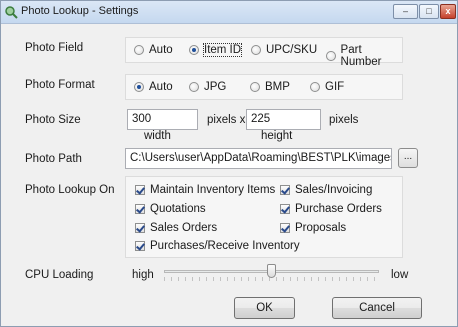 This screenshot has width=458, height=327. What do you see at coordinates (277, 136) in the screenshot?
I see `height-caption: height` at bounding box center [277, 136].